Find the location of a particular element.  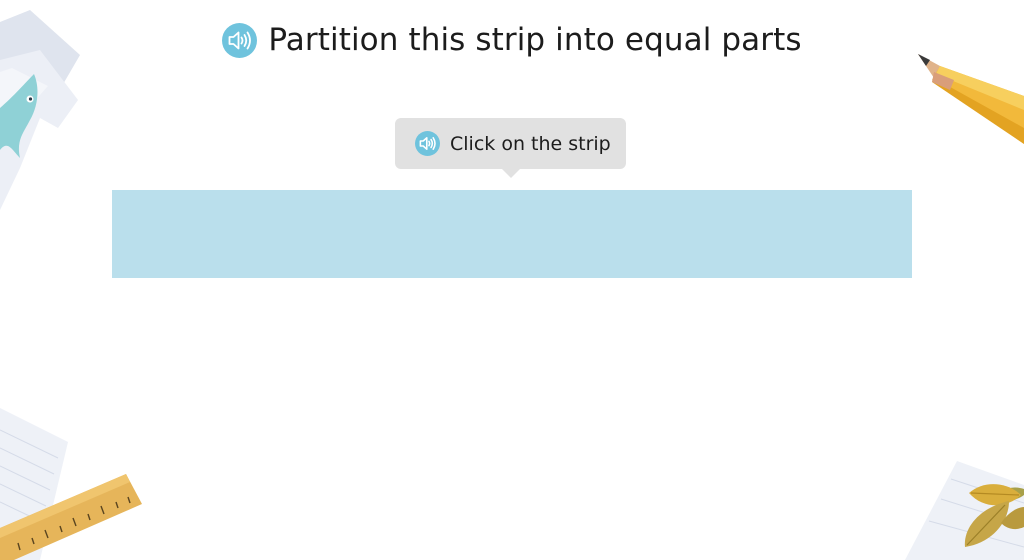

leaves-paper-decoration is located at coordinates (964, 510).